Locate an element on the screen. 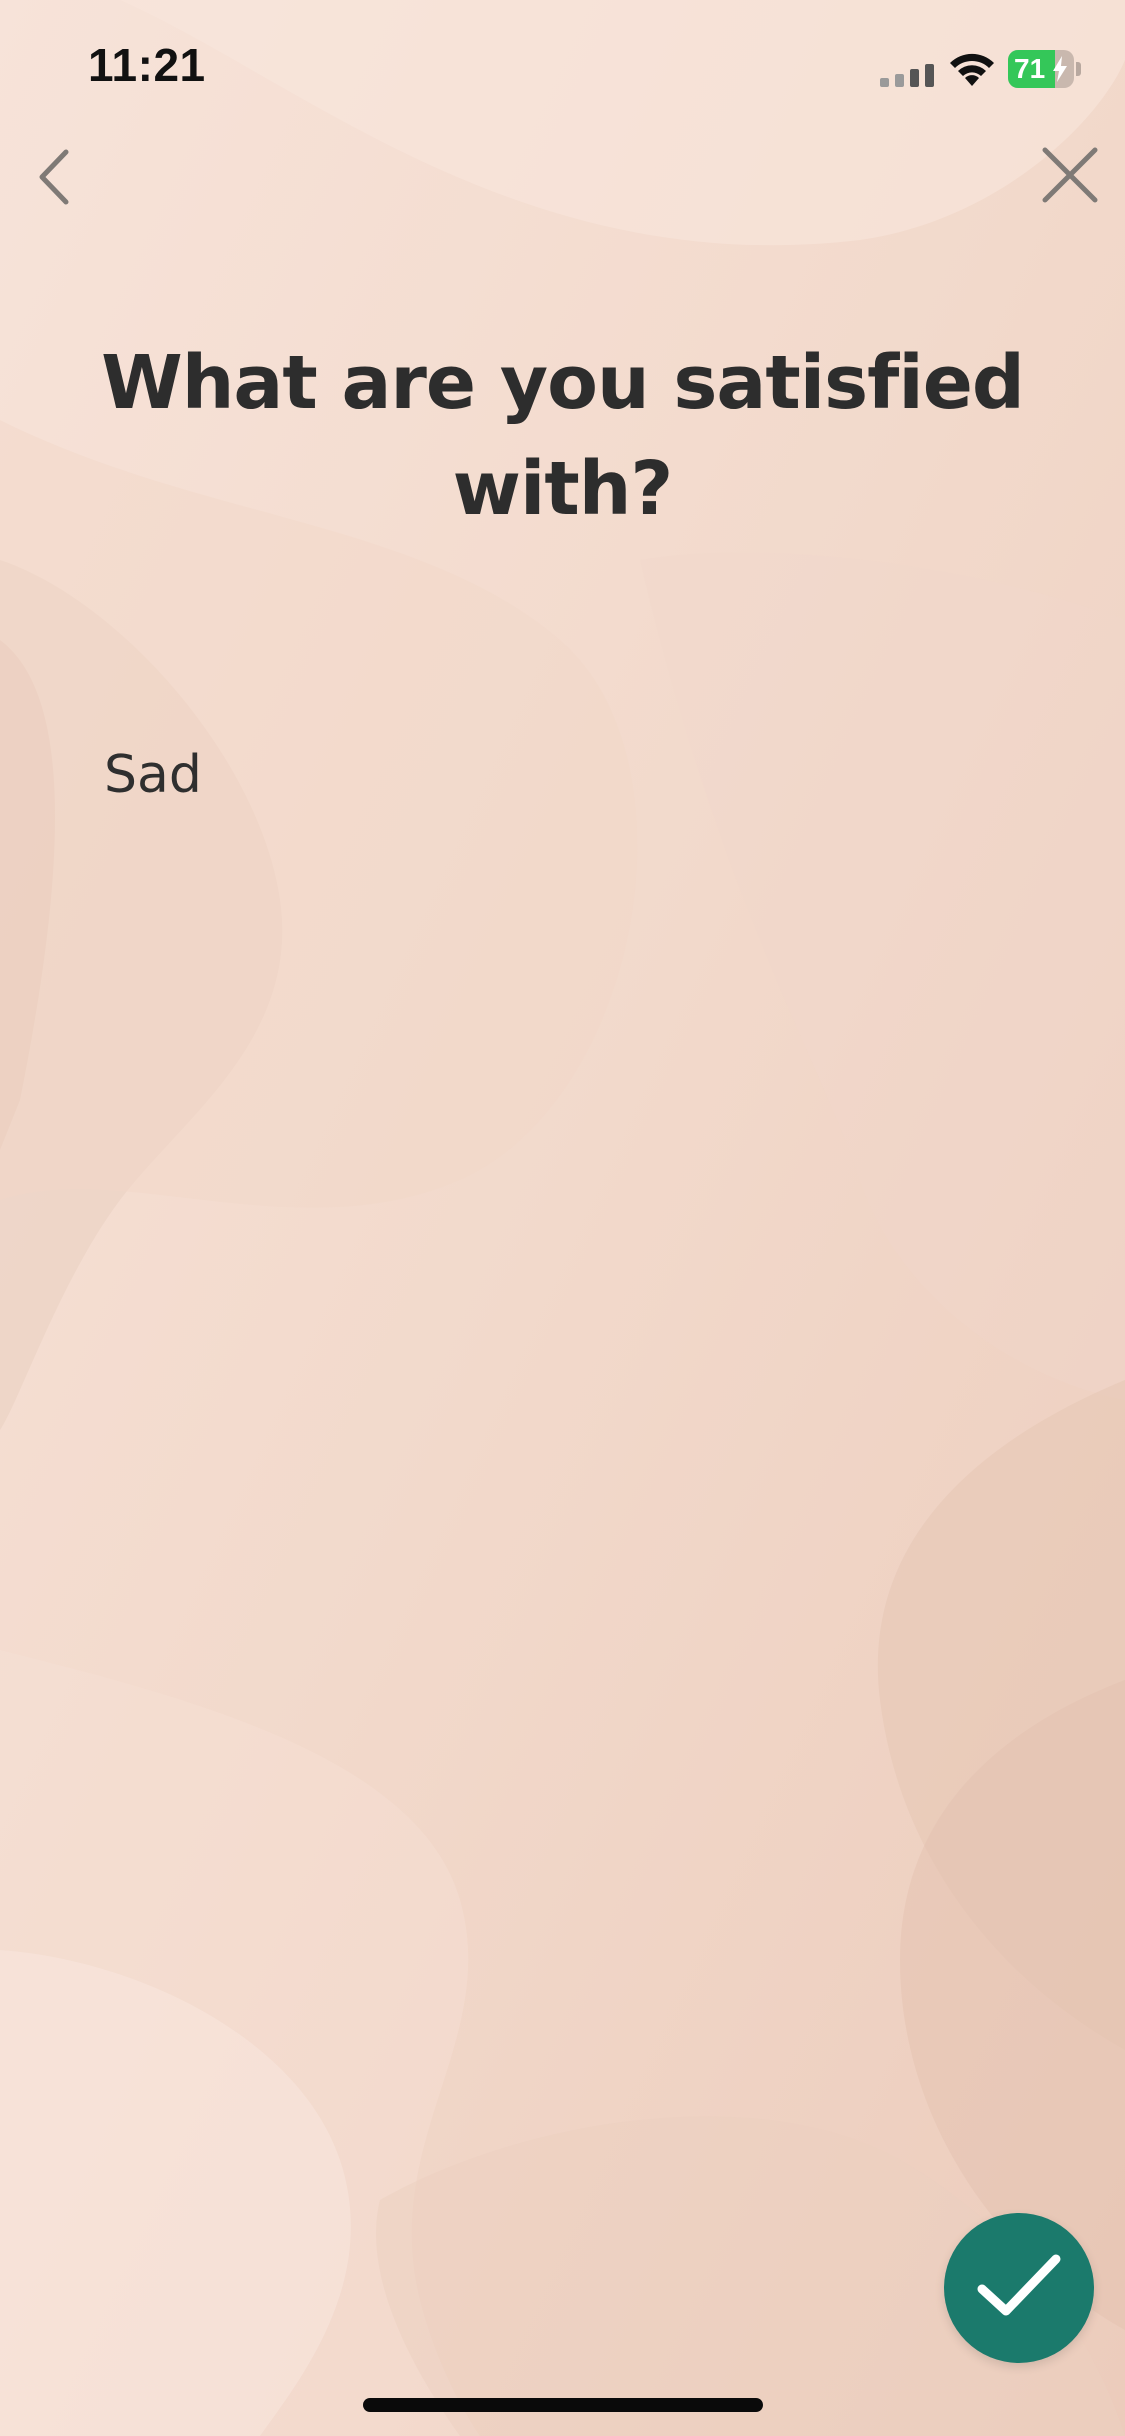 The width and height of the screenshot is (1125, 2436). back-button is located at coordinates (55, 175).